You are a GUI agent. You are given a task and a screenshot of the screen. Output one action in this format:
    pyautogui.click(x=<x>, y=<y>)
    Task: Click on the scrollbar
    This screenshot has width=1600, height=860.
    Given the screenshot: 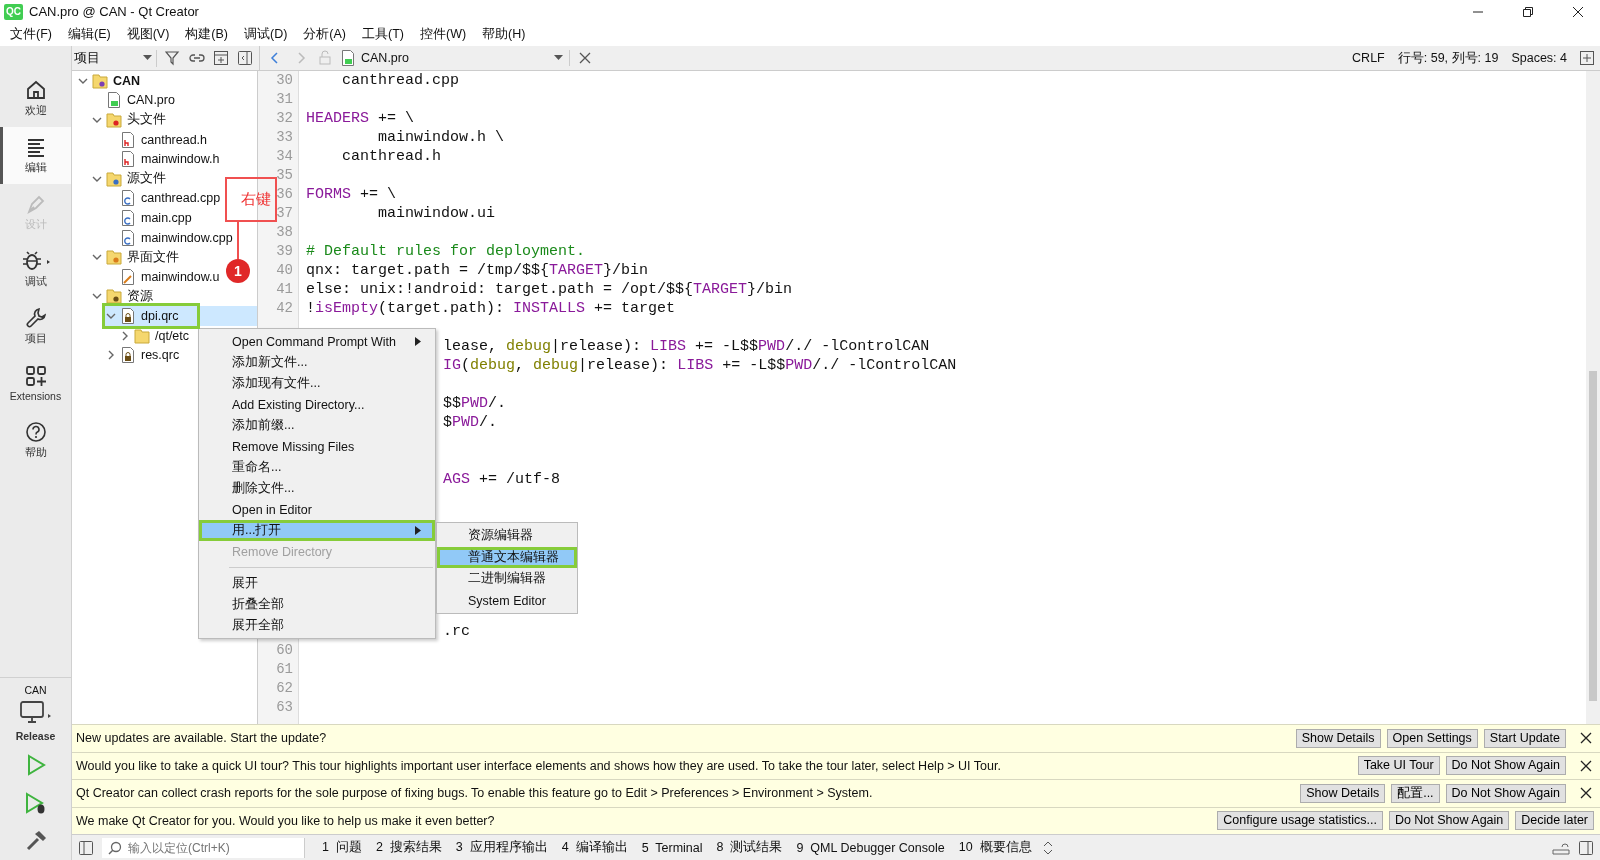 What is the action you would take?
    pyautogui.click(x=1593, y=397)
    